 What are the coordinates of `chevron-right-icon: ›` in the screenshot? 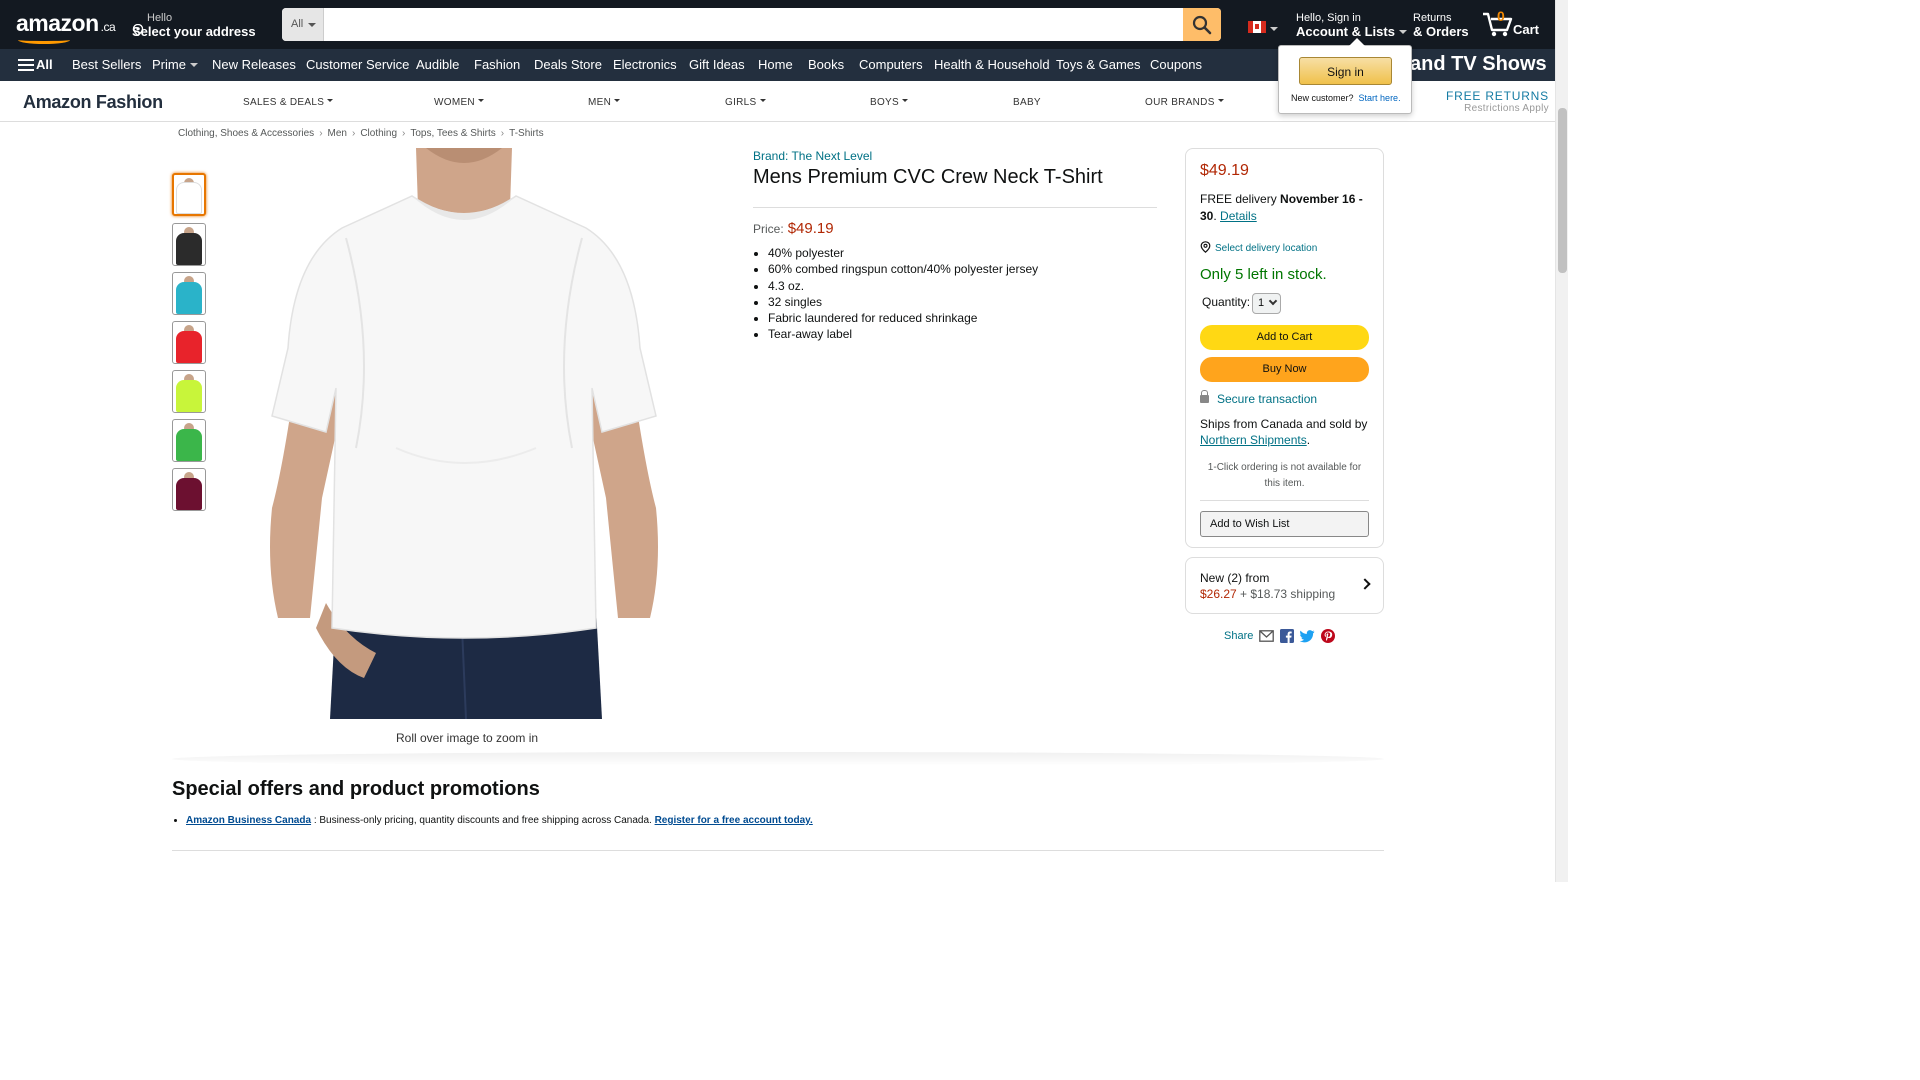 It's located at (321, 133).